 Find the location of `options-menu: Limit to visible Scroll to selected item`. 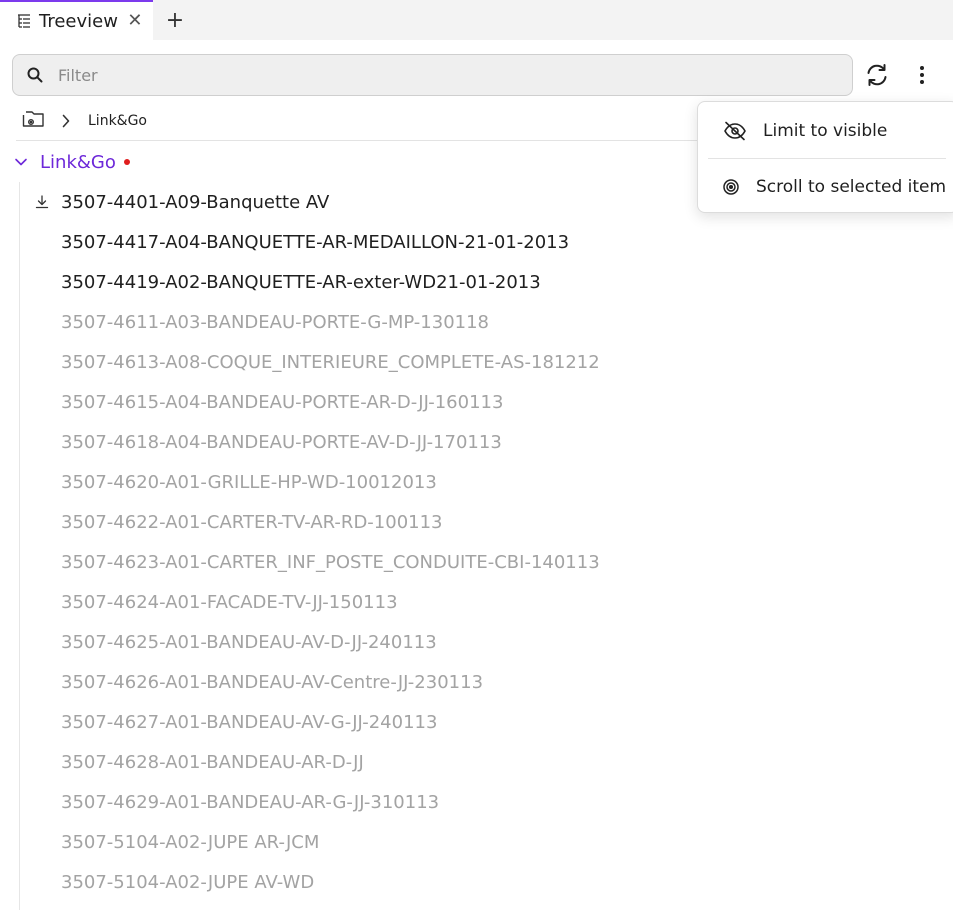

options-menu: Limit to visible Scroll to selected item is located at coordinates (825, 157).